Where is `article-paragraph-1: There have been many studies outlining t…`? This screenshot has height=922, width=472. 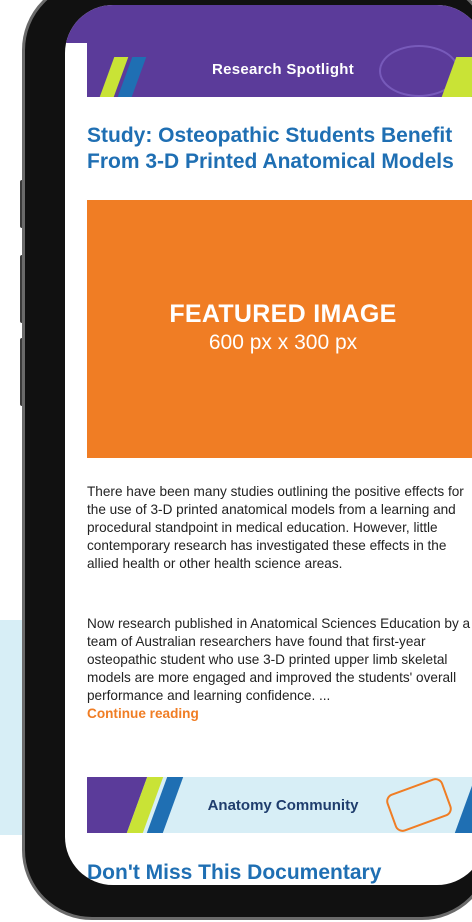
article-paragraph-1: There have been many studies outlining t… is located at coordinates (275, 527).